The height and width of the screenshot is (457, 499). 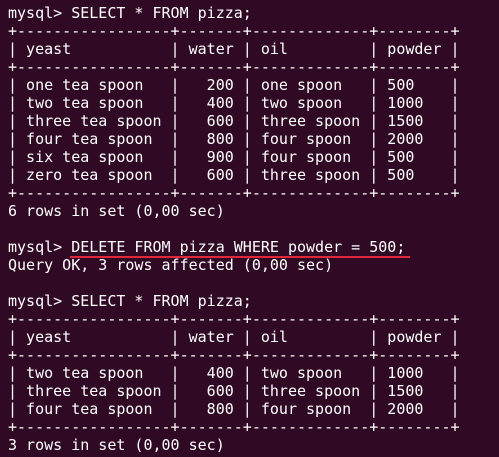 I want to click on terminal-line: Query OK, 3 rows affected (0,00 sec), so click(x=171, y=265).